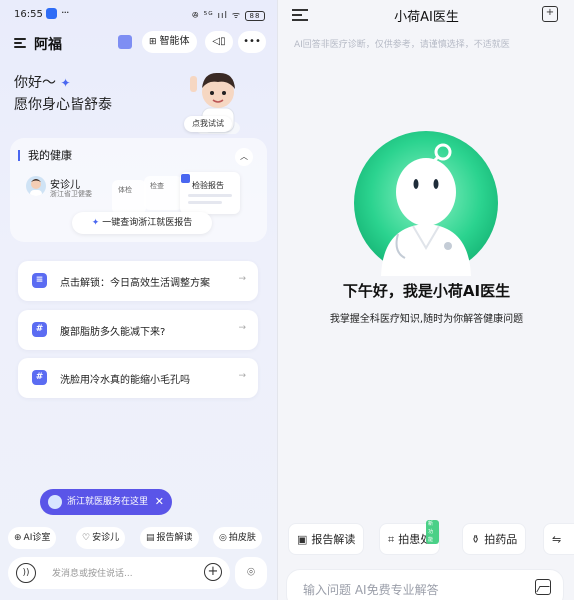  What do you see at coordinates (147, 223) in the screenshot?
I see `query-label: 一键查询浙江就医报告` at bounding box center [147, 223].